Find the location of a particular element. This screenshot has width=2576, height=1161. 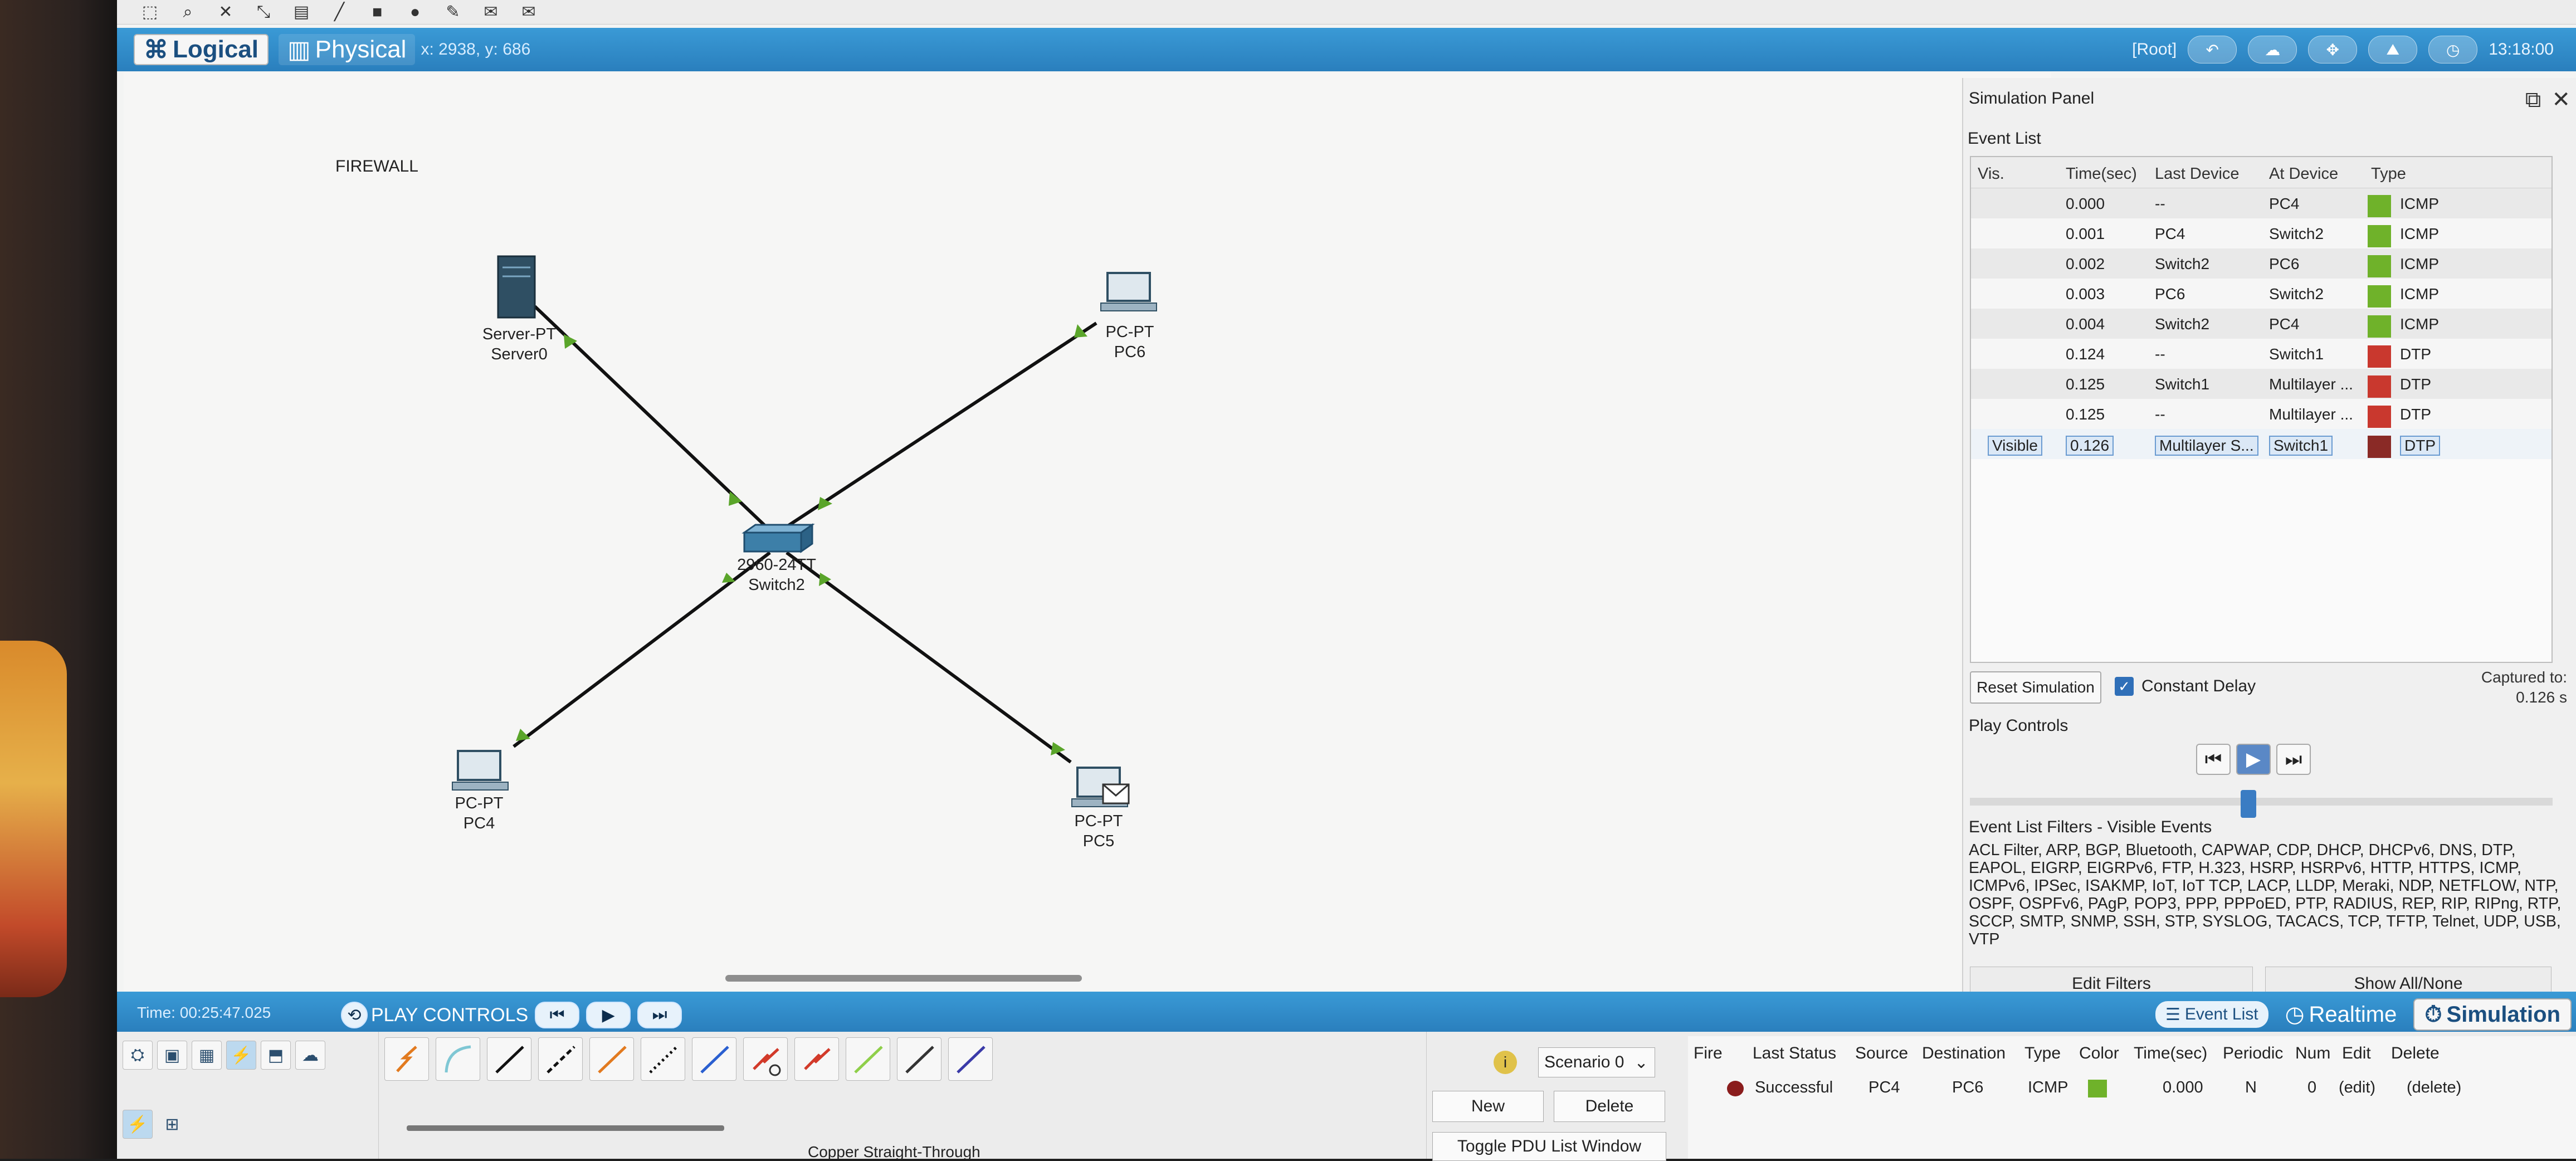

logical-view-button: ⌘ Logical is located at coordinates (201, 49).